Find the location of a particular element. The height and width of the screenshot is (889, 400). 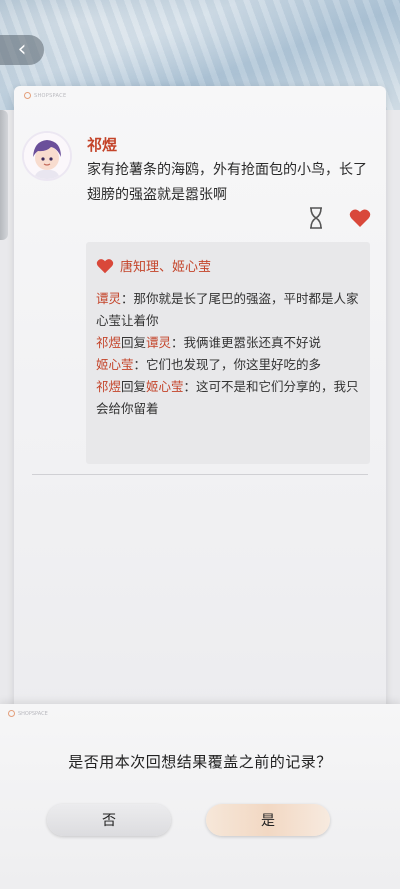

no-button: 否 is located at coordinates (109, 820).